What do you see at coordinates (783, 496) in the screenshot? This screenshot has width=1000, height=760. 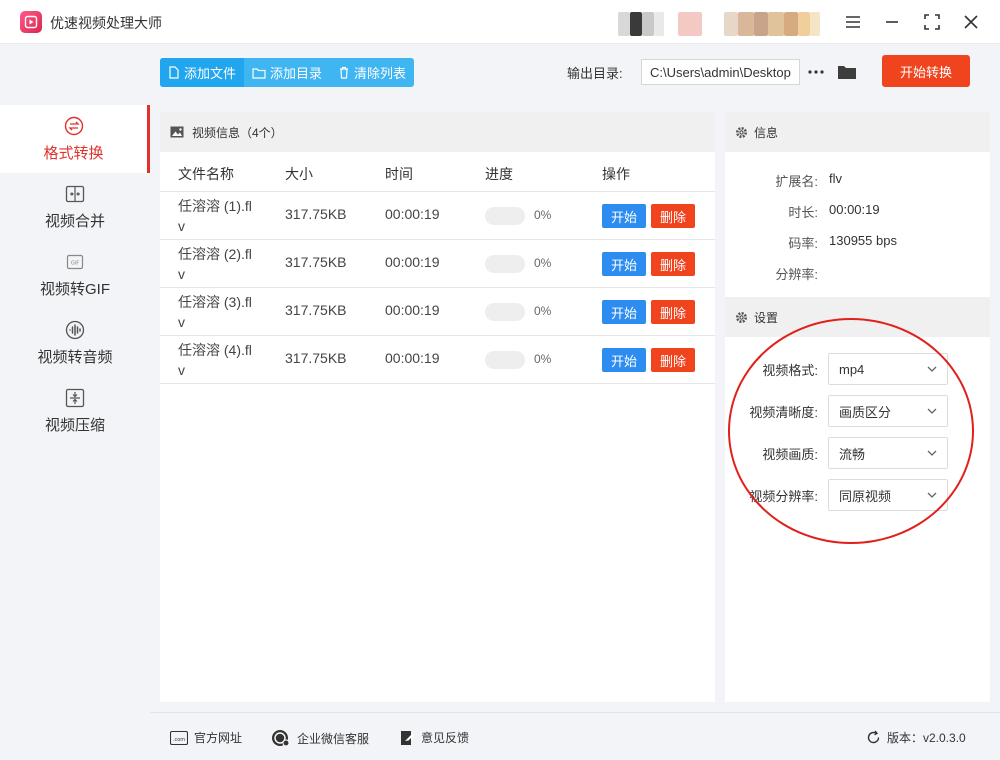 I see `video-resolution-label: 视频分辨率:` at bounding box center [783, 496].